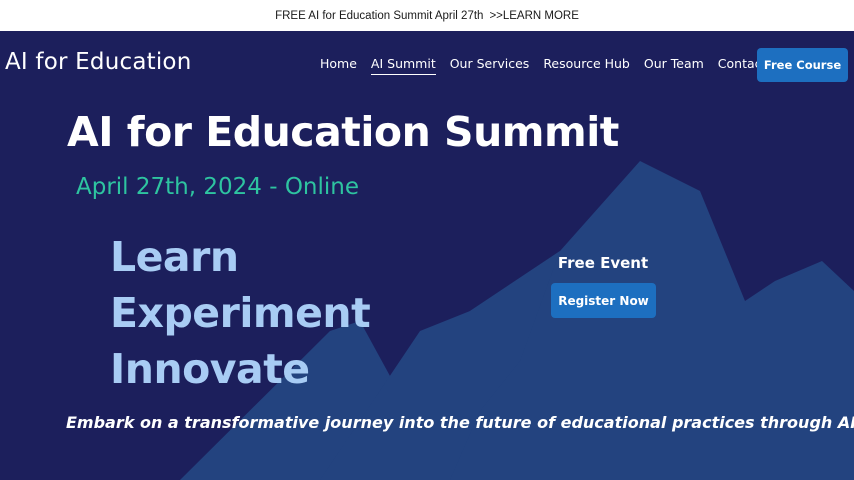  I want to click on nav-item-our-team: Our Team, so click(674, 65).